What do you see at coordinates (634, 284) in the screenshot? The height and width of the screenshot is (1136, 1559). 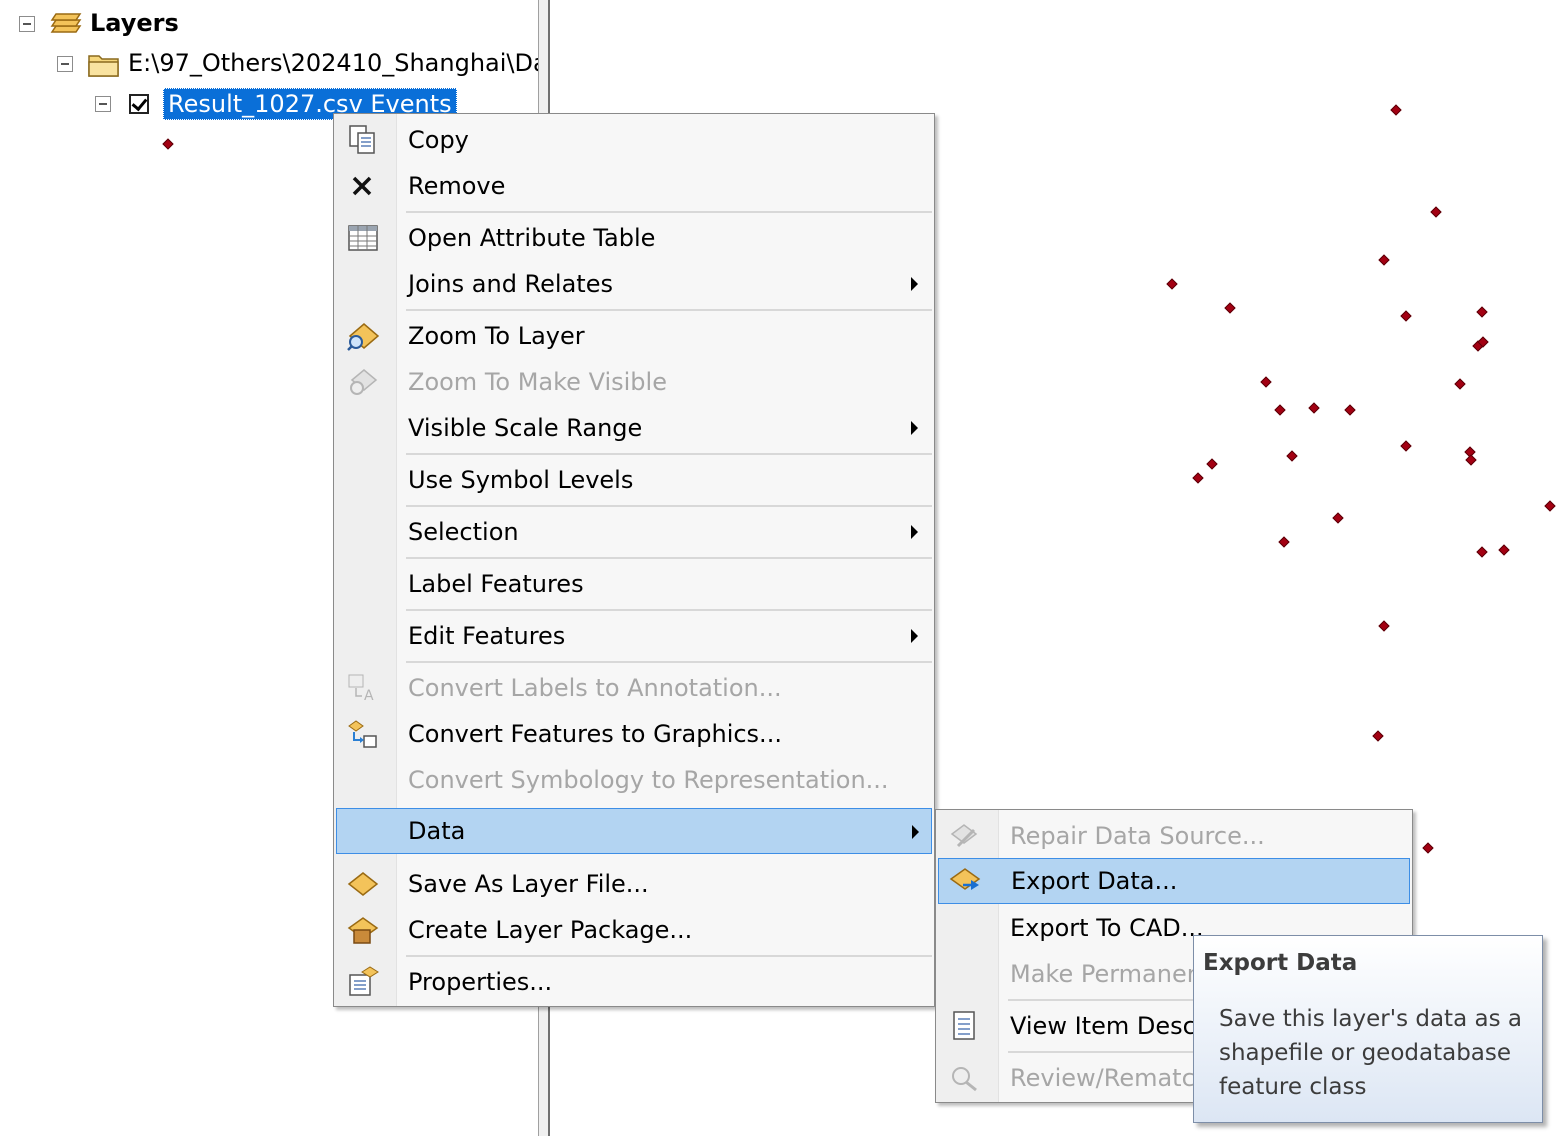 I see `menu-item-joins-and-relates: Joins and Relates` at bounding box center [634, 284].